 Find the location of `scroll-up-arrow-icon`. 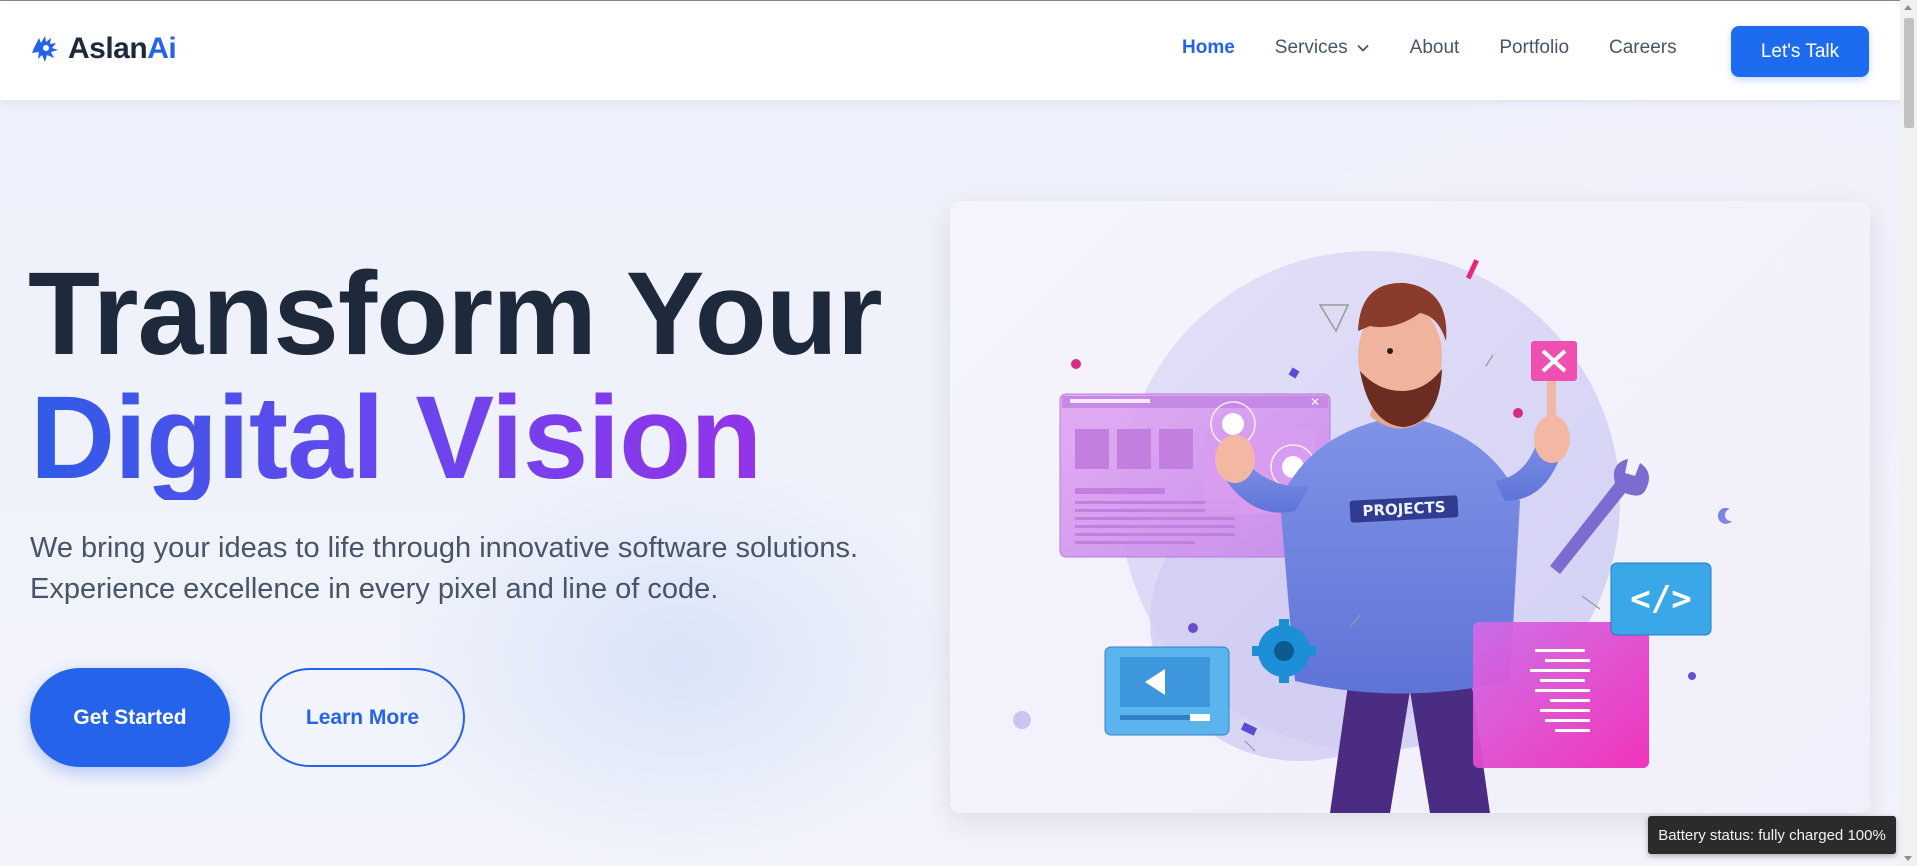

scroll-up-arrow-icon is located at coordinates (1908, 7).